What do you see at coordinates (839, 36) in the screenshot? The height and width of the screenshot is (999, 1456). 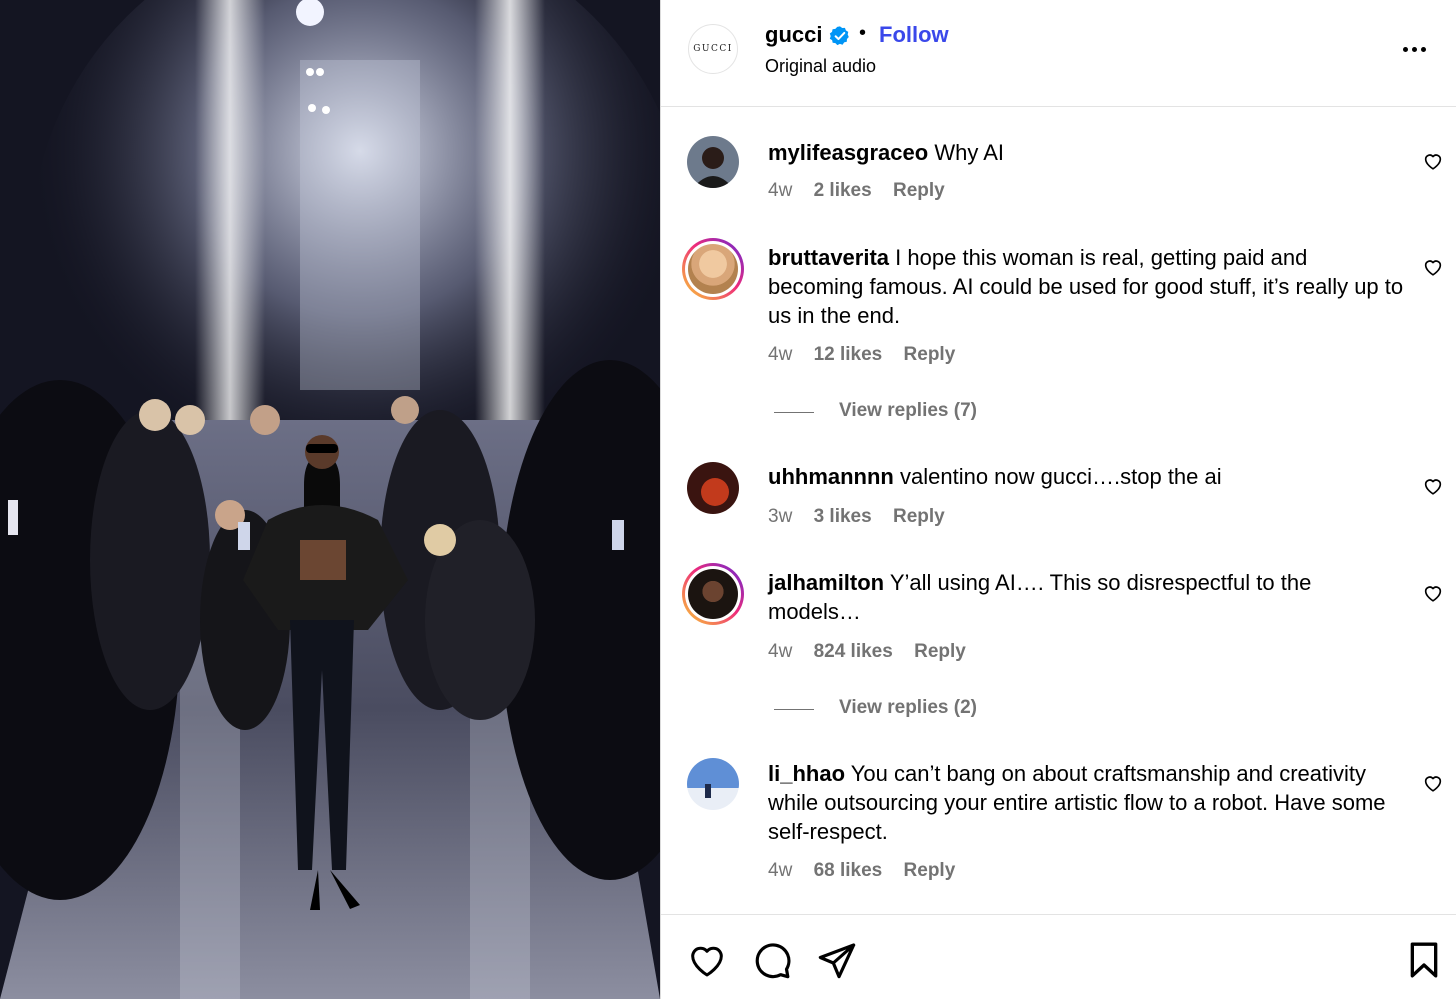 I see `verified-badge-icon` at bounding box center [839, 36].